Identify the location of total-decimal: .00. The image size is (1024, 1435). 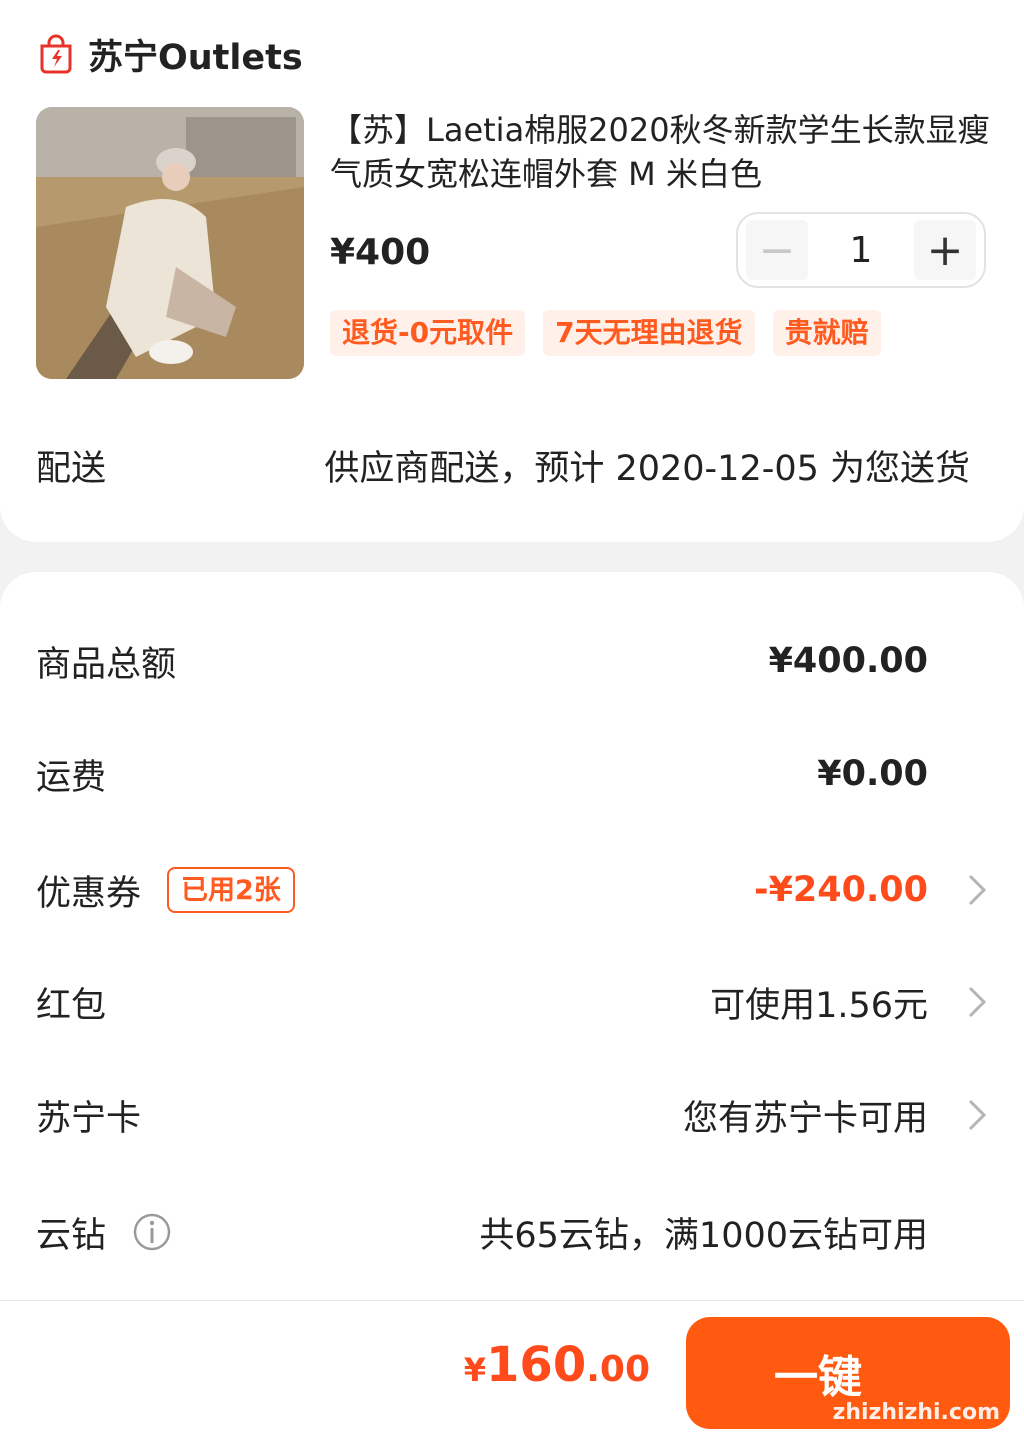
(618, 1369).